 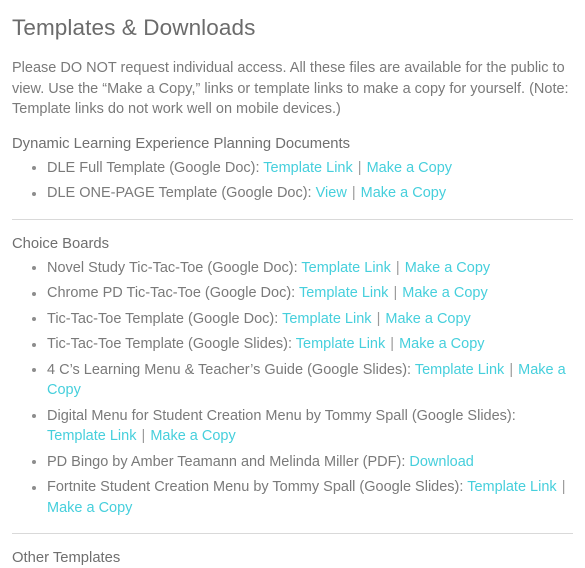 What do you see at coordinates (179, 193) in the screenshot?
I see `list-item-label: DLE ONE-PAGE Template (Google Doc):` at bounding box center [179, 193].